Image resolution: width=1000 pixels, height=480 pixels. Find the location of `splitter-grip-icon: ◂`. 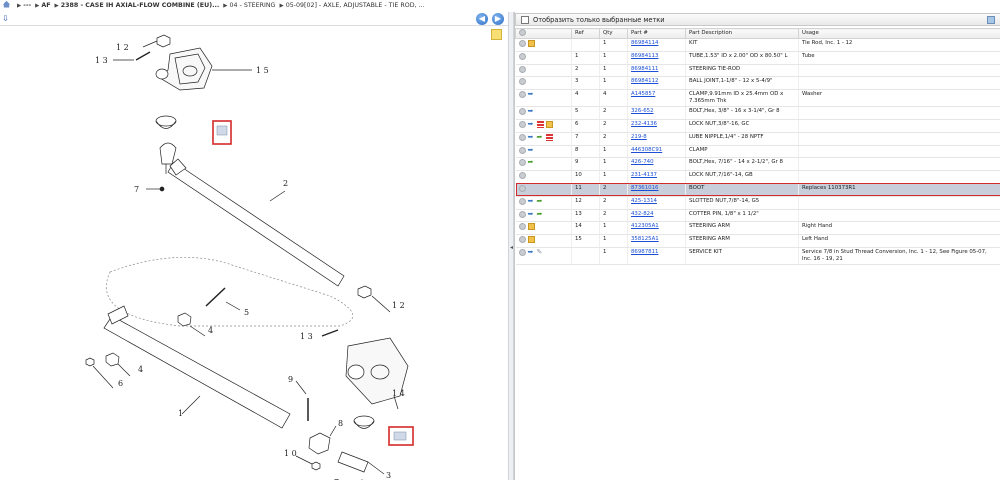

splitter-grip-icon: ◂ is located at coordinates (511, 250).